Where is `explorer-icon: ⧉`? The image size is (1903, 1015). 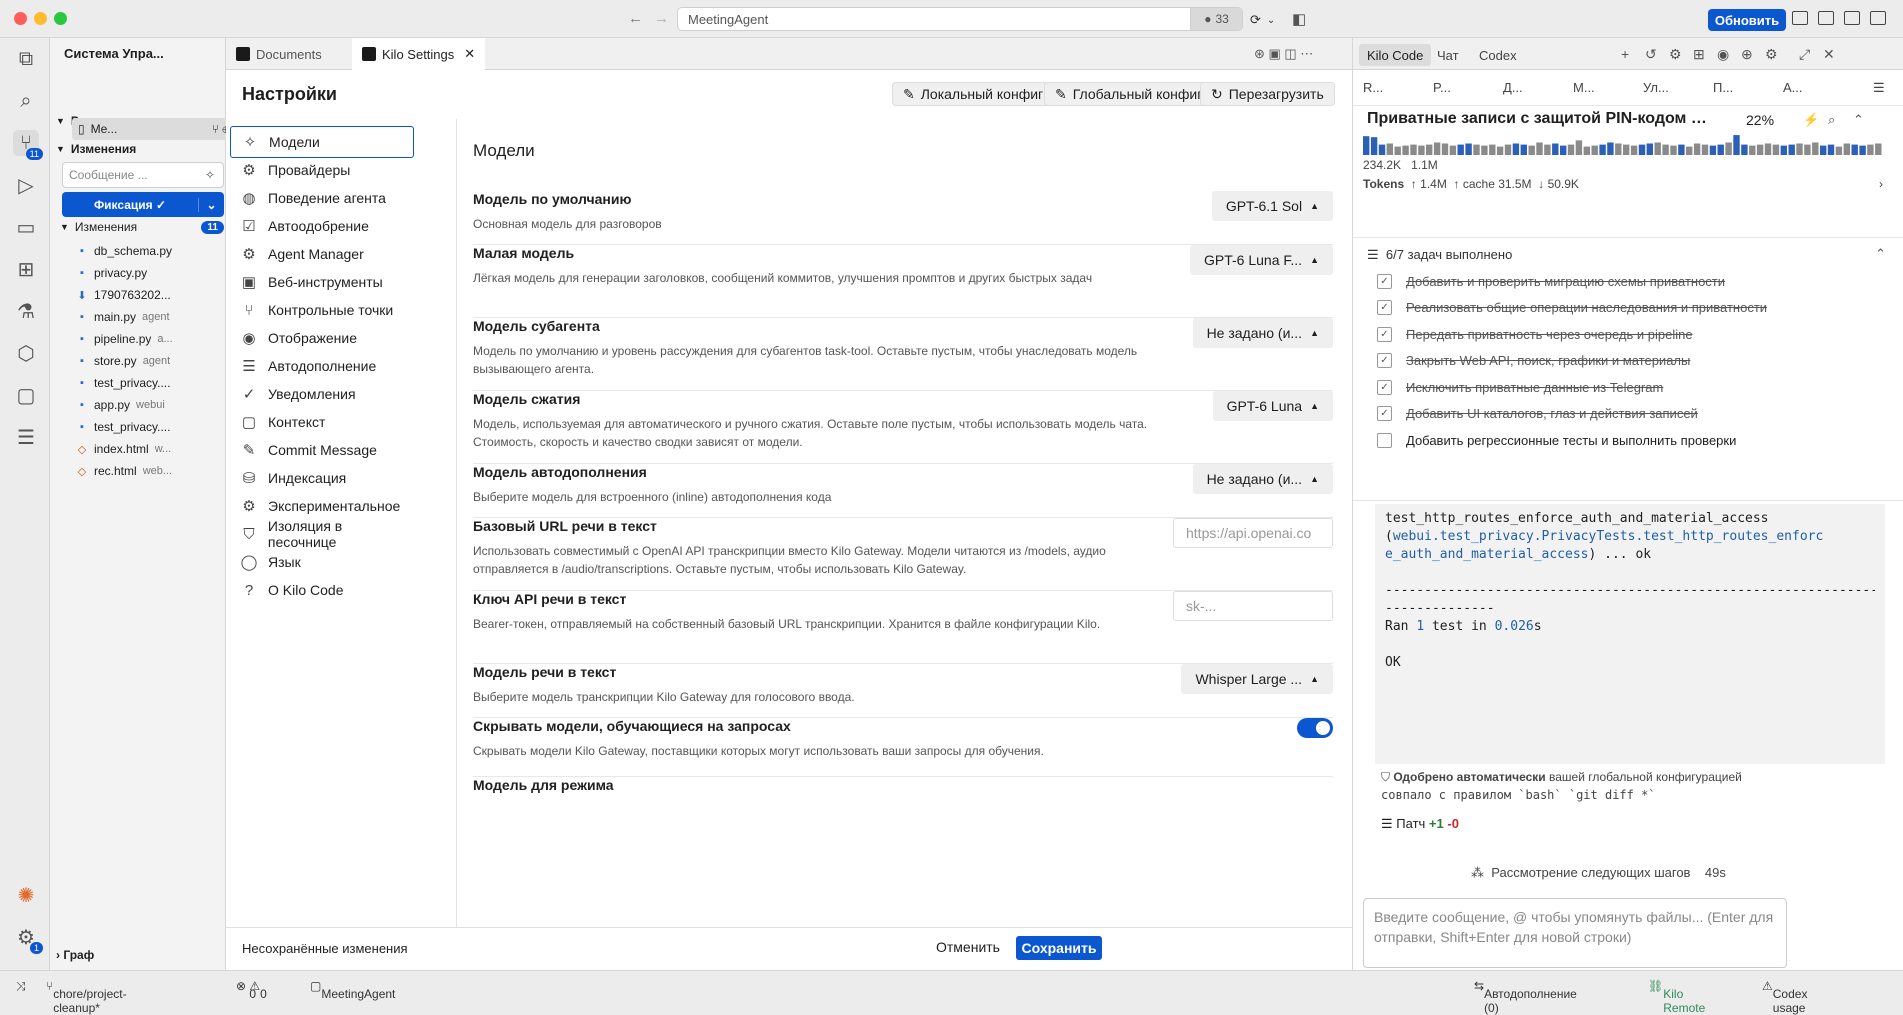
explorer-icon: ⧉ is located at coordinates (26, 59).